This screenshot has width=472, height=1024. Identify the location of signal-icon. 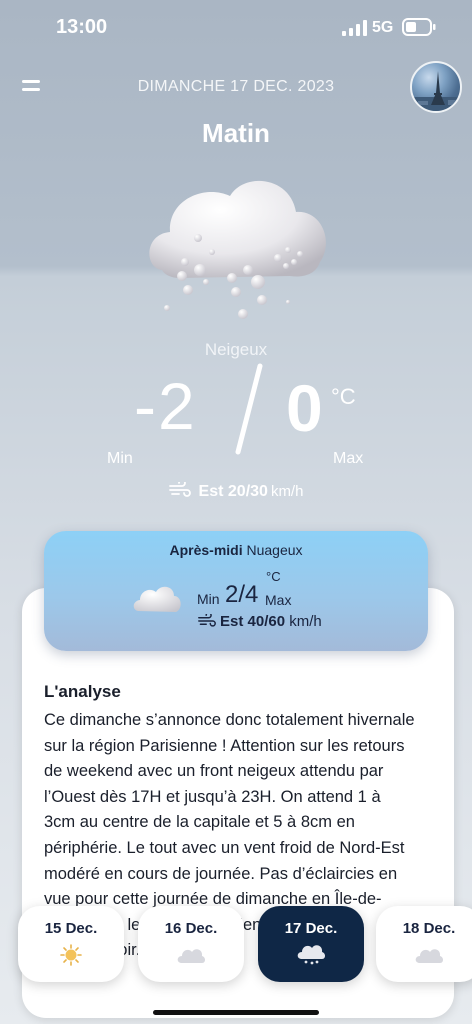
(354, 28).